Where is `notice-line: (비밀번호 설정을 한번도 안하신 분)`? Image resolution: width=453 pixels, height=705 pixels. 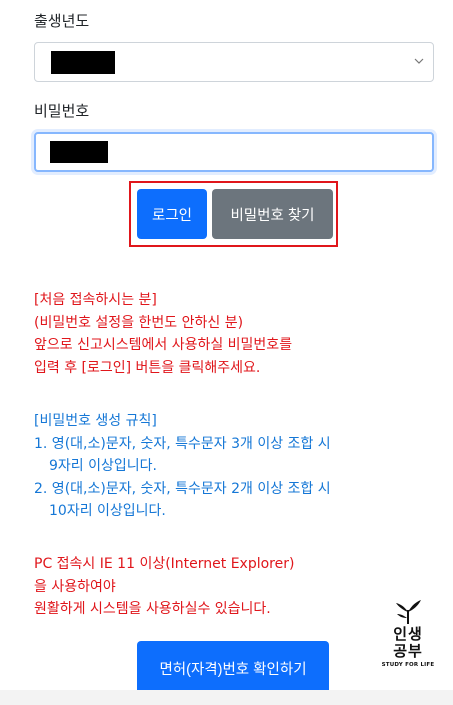
notice-line: (비밀번호 설정을 한번도 안하신 분) is located at coordinates (139, 322).